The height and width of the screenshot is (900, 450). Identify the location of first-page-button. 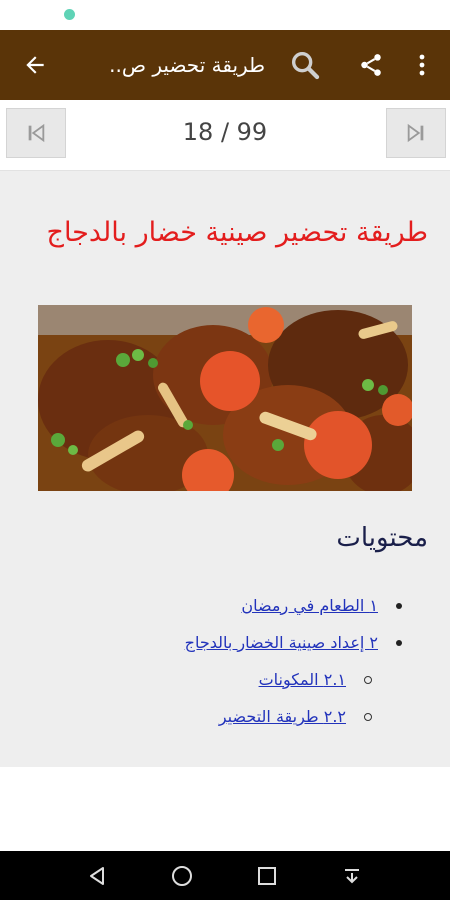
(36, 133).